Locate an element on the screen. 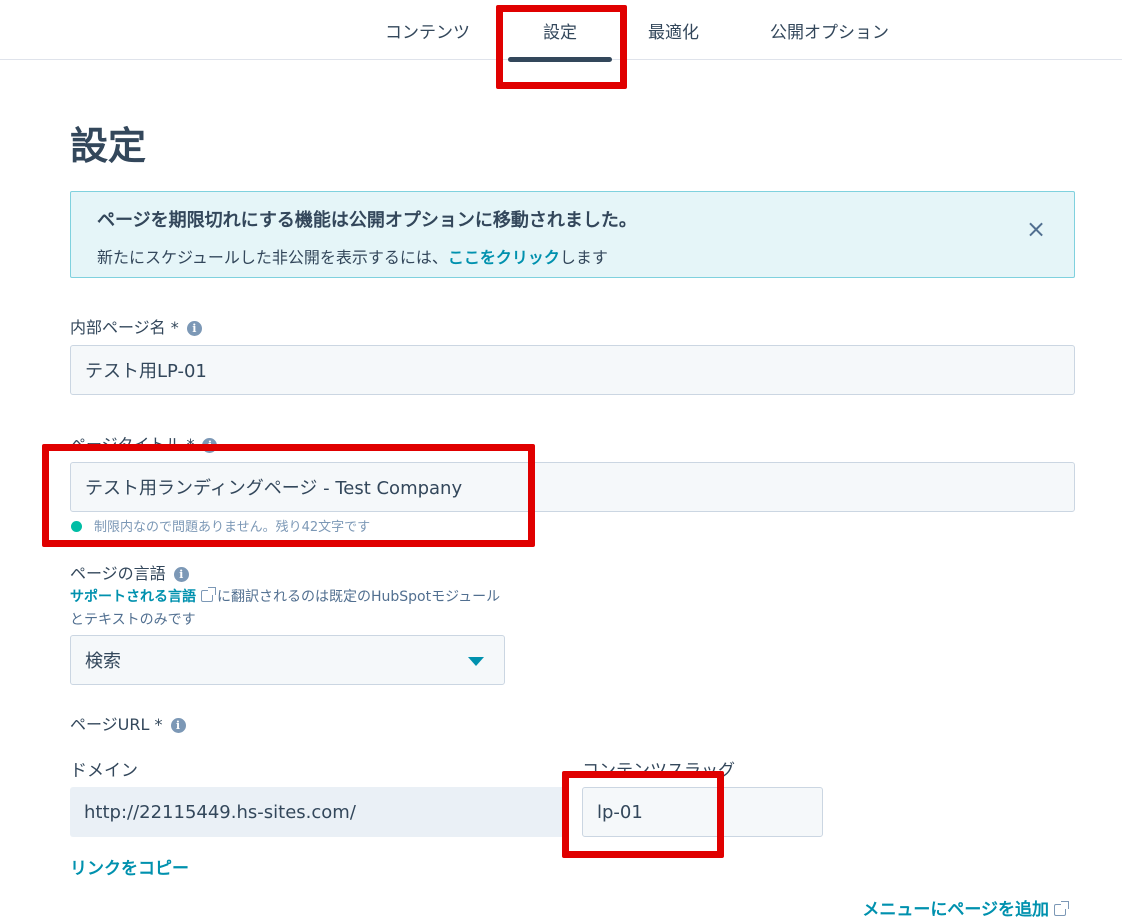 The width and height of the screenshot is (1122, 920). content-slug-input: lp-01 is located at coordinates (702, 812).